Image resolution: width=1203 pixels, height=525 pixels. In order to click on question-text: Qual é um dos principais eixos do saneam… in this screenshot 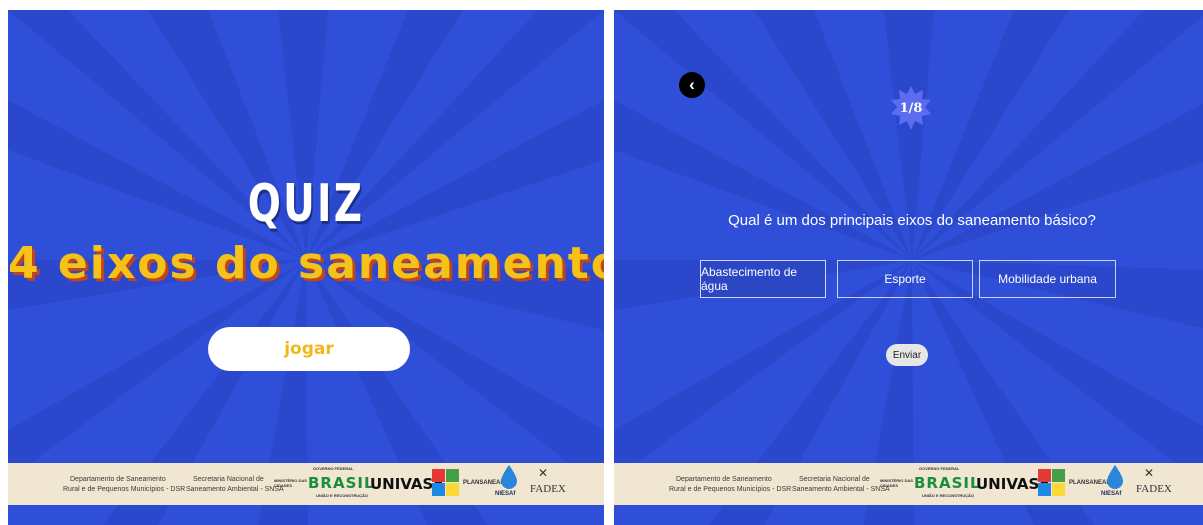, I will do `click(912, 220)`.